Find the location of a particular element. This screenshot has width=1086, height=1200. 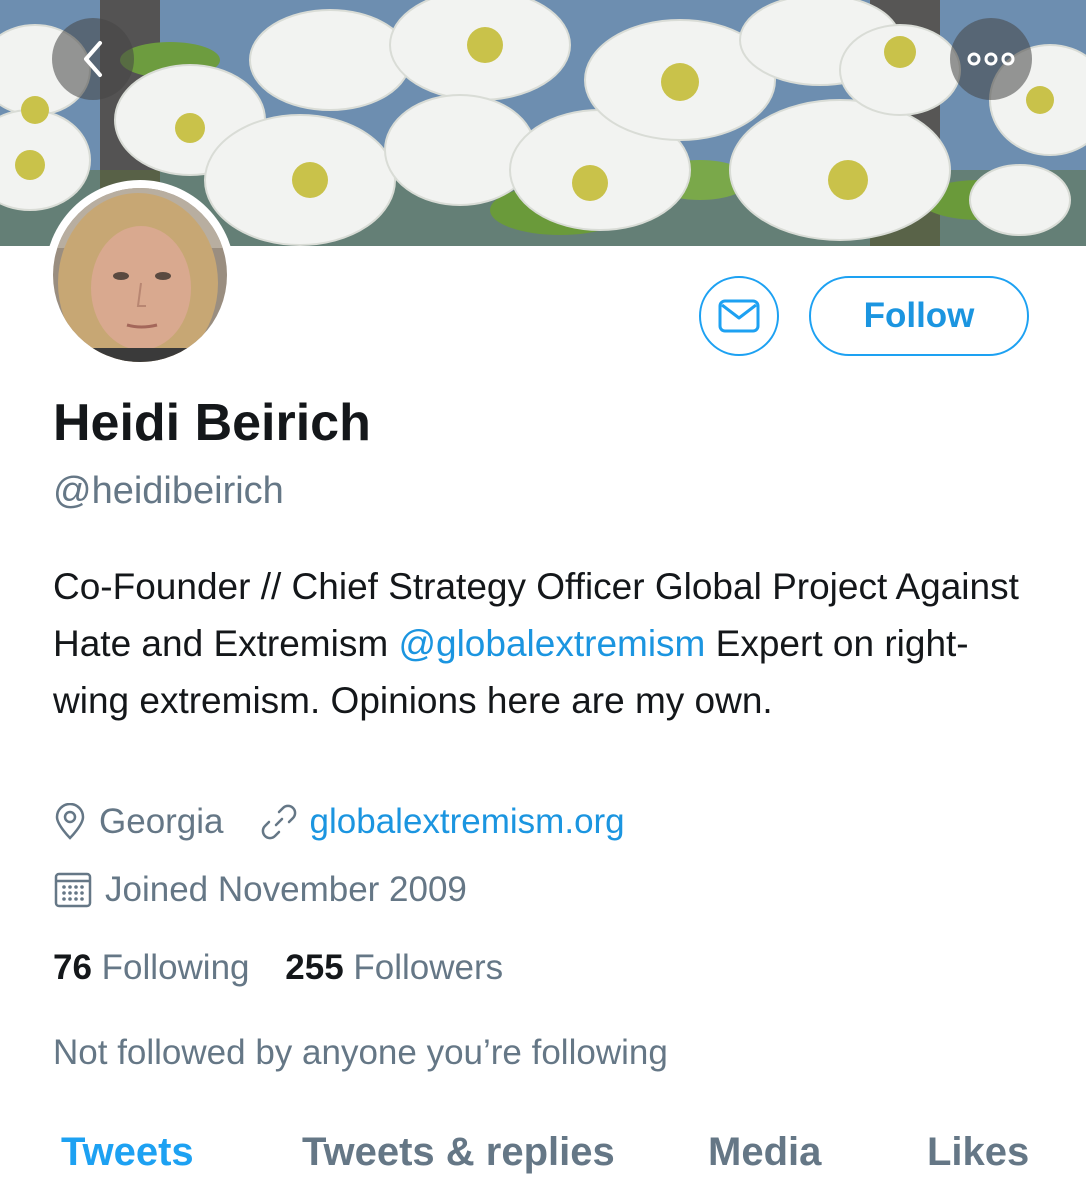

avatar-image is located at coordinates (140, 275).